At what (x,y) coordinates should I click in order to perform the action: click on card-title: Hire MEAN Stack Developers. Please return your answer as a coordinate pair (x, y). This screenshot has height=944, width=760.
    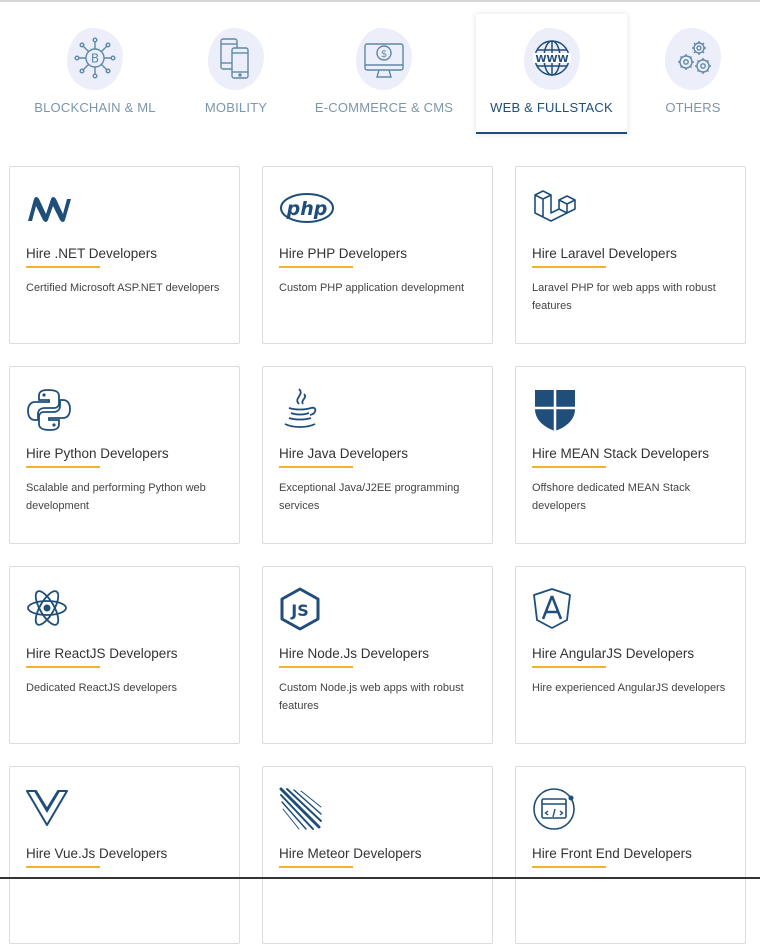
    Looking at the image, I should click on (621, 453).